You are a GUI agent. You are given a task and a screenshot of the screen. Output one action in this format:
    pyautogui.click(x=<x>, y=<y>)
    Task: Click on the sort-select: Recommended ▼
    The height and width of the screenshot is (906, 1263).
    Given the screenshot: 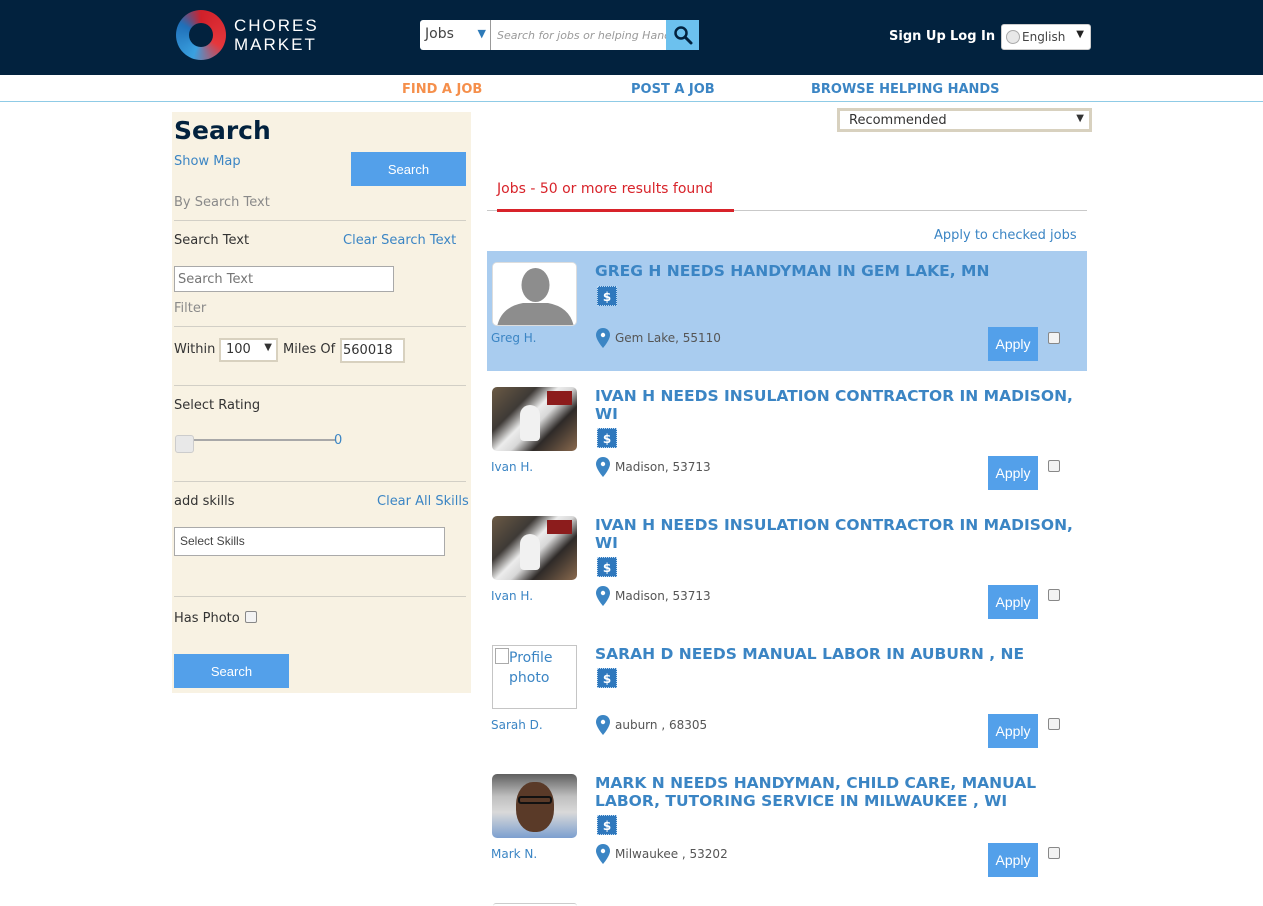 What is the action you would take?
    pyautogui.click(x=964, y=120)
    